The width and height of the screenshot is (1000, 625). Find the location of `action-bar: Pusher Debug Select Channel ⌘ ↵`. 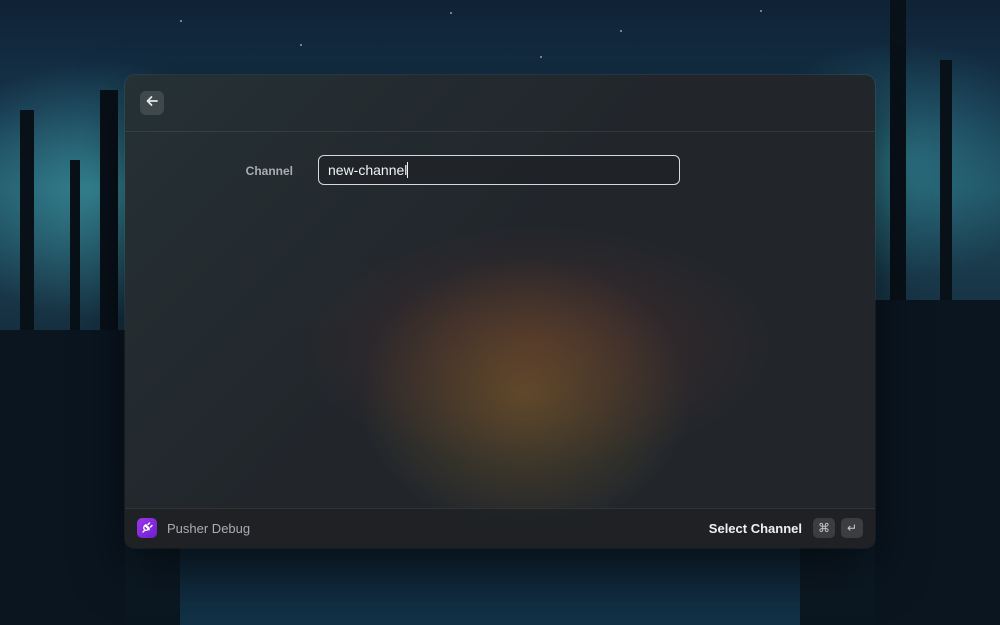

action-bar: Pusher Debug Select Channel ⌘ ↵ is located at coordinates (500, 528).